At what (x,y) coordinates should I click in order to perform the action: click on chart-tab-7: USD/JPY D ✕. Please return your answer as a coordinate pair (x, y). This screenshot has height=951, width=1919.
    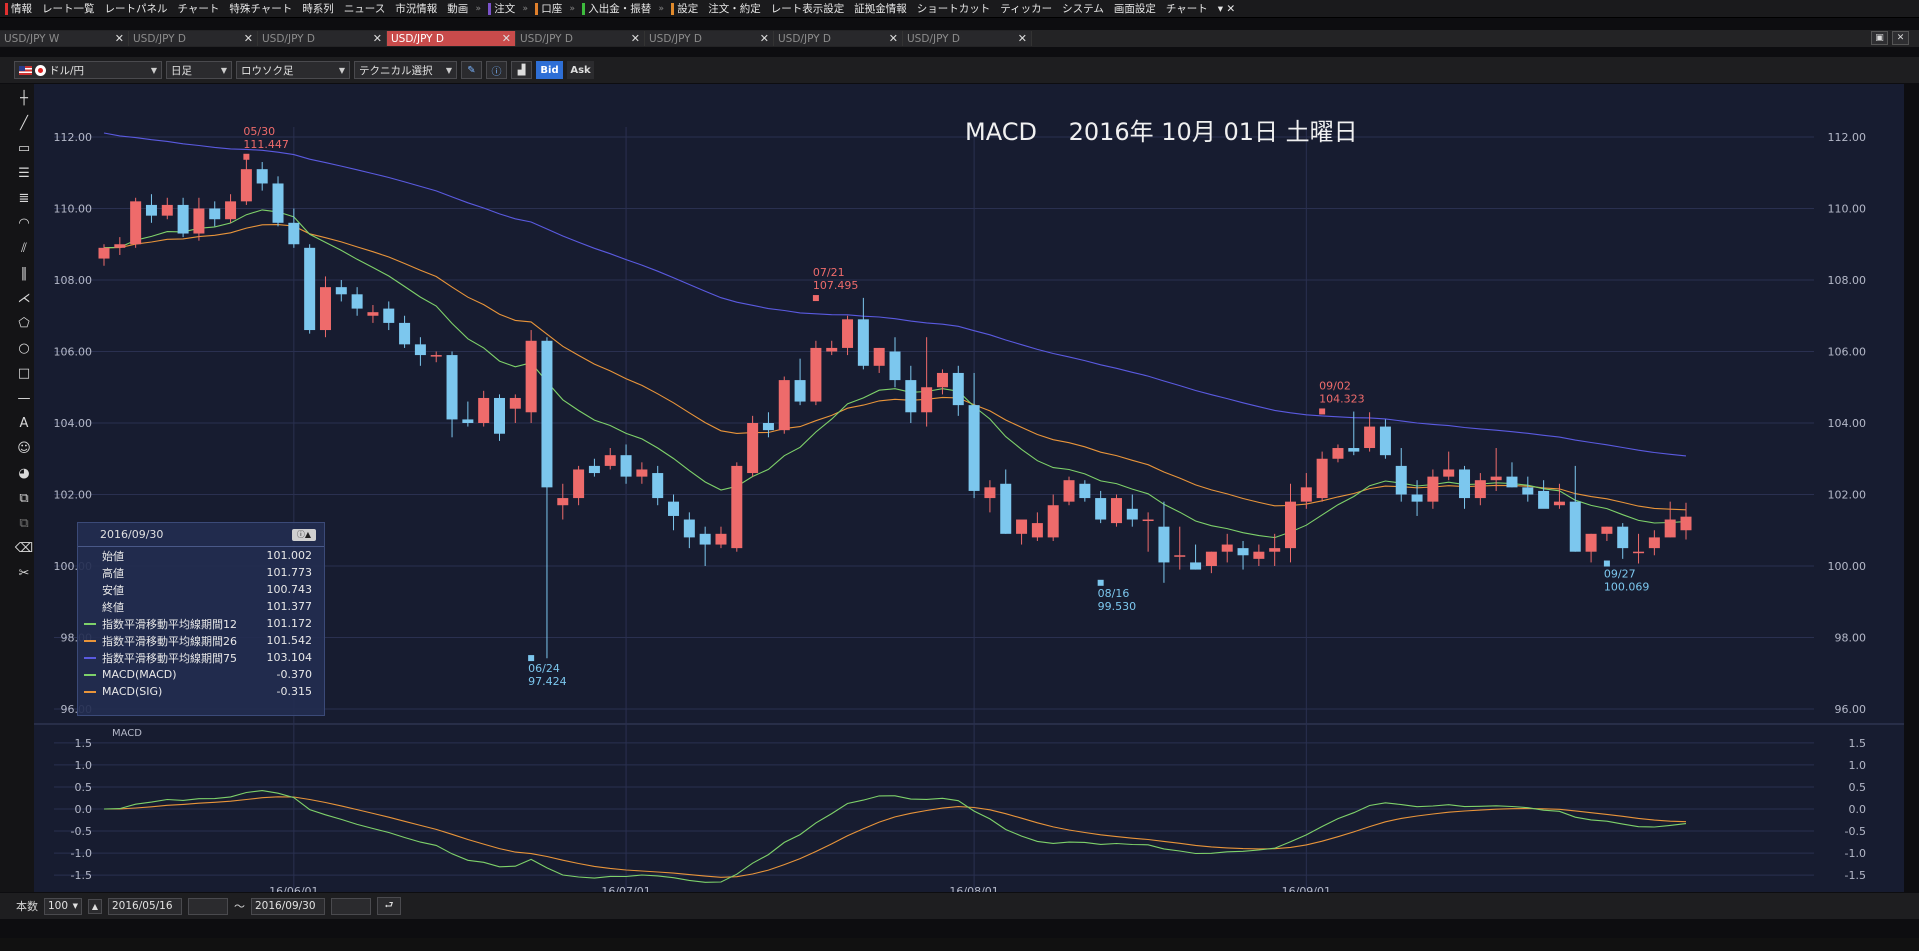
    Looking at the image, I should click on (967, 38).